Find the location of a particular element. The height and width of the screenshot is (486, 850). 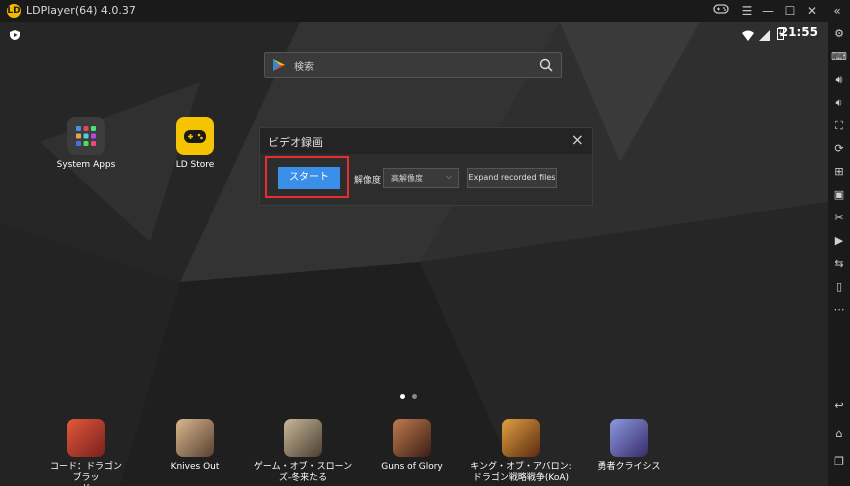

search-icon is located at coordinates (546, 66).